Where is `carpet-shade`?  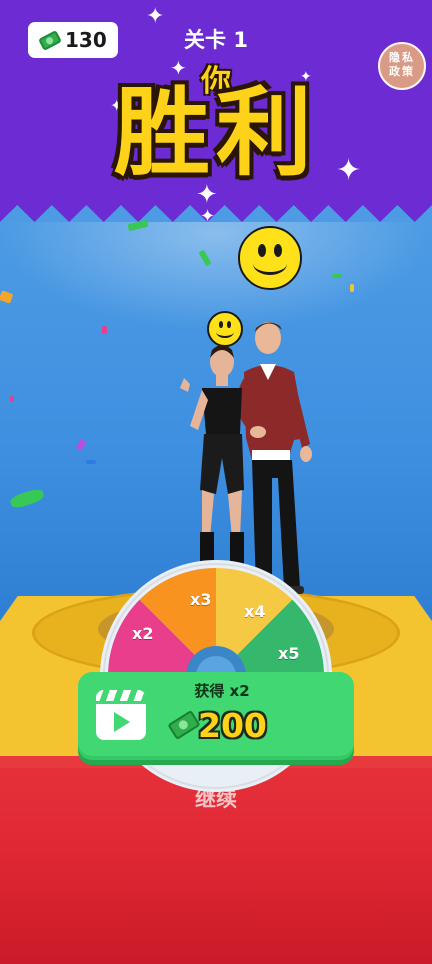
carpet-shade is located at coordinates (216, 912).